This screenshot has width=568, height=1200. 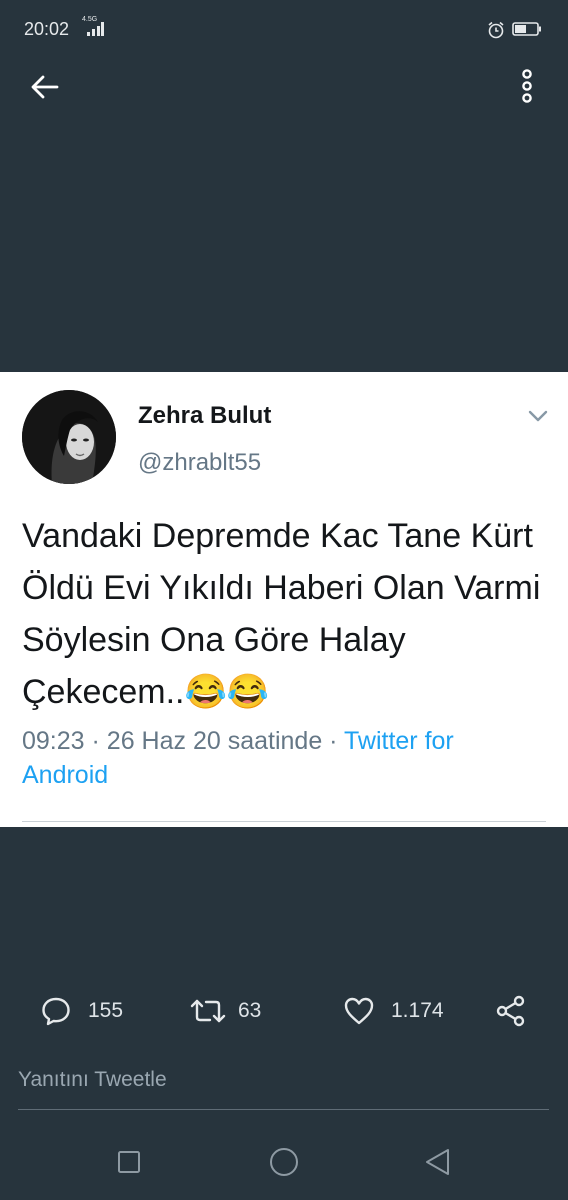 What do you see at coordinates (56, 1011) in the screenshot?
I see `comment-icon` at bounding box center [56, 1011].